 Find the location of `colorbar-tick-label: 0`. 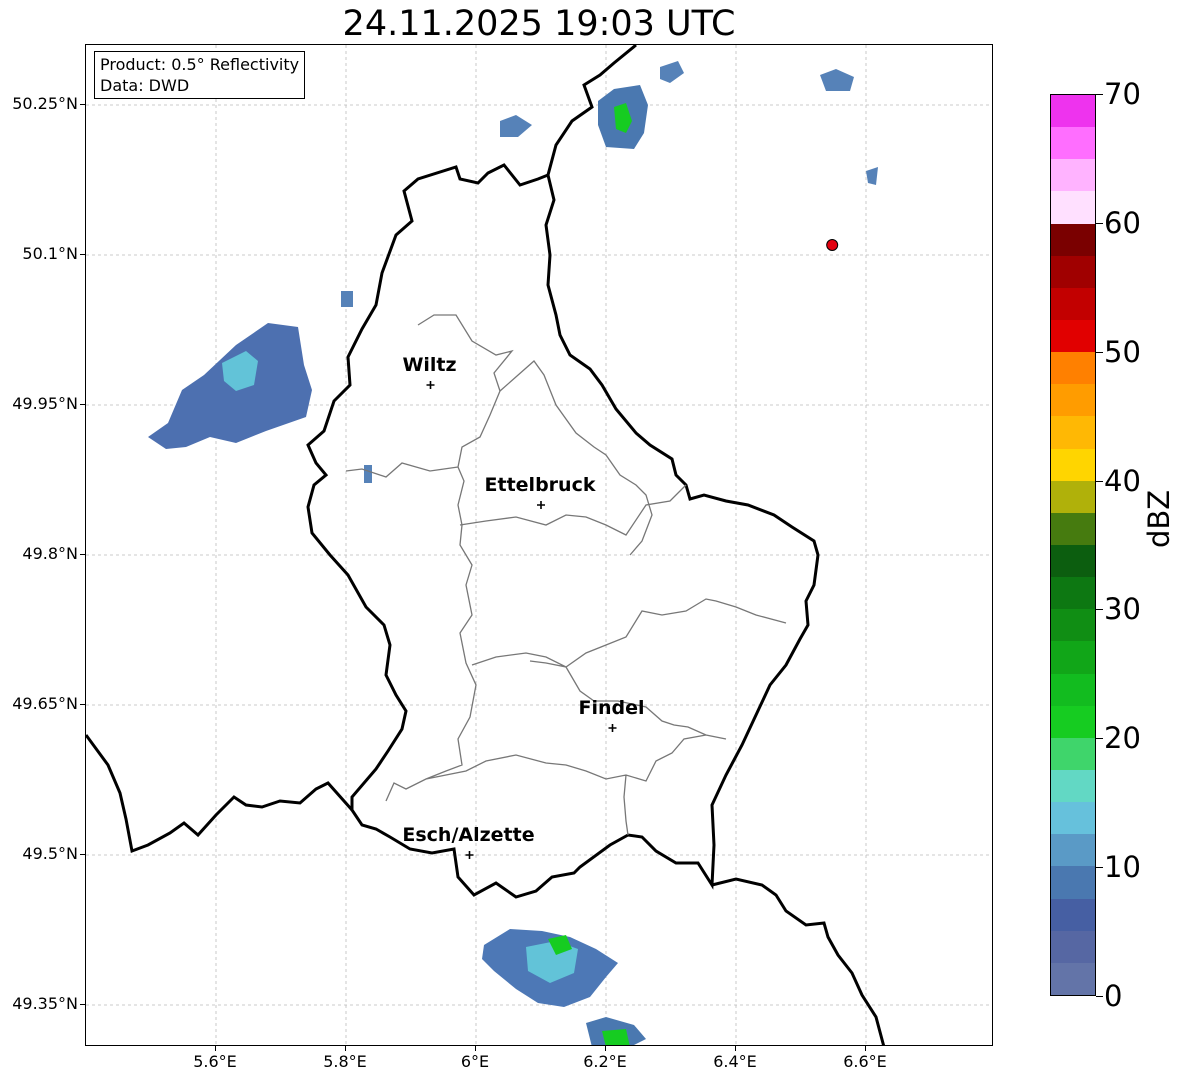

colorbar-tick-label: 0 is located at coordinates (1113, 996).